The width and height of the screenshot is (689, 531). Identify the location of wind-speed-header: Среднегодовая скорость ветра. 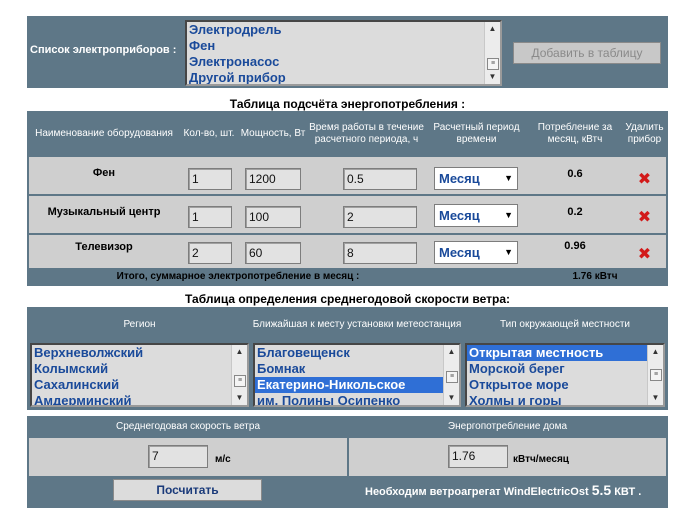
(188, 426).